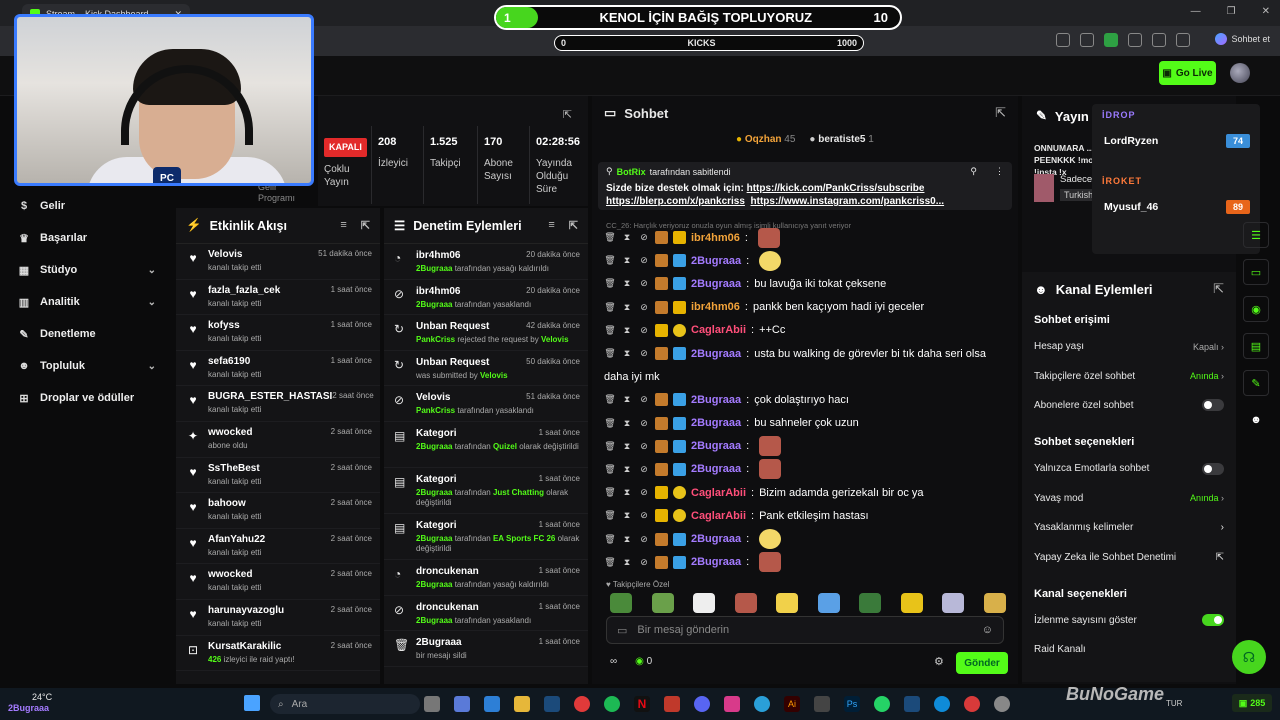  What do you see at coordinates (1129, 556) in the screenshot?
I see `ai-mod-row: Yapay Zeka ile Sohbet Denetimi ⇱` at bounding box center [1129, 556].